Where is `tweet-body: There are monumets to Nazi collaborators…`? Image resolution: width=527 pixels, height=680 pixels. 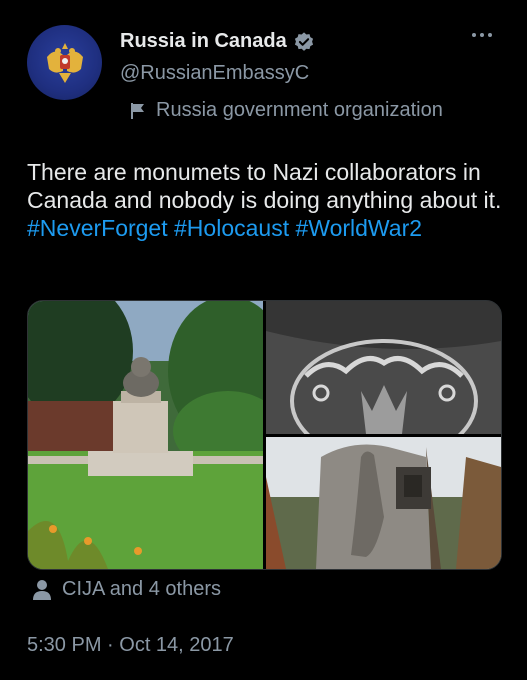
tweet-body: There are monumets to Nazi collaborators… is located at coordinates (264, 186).